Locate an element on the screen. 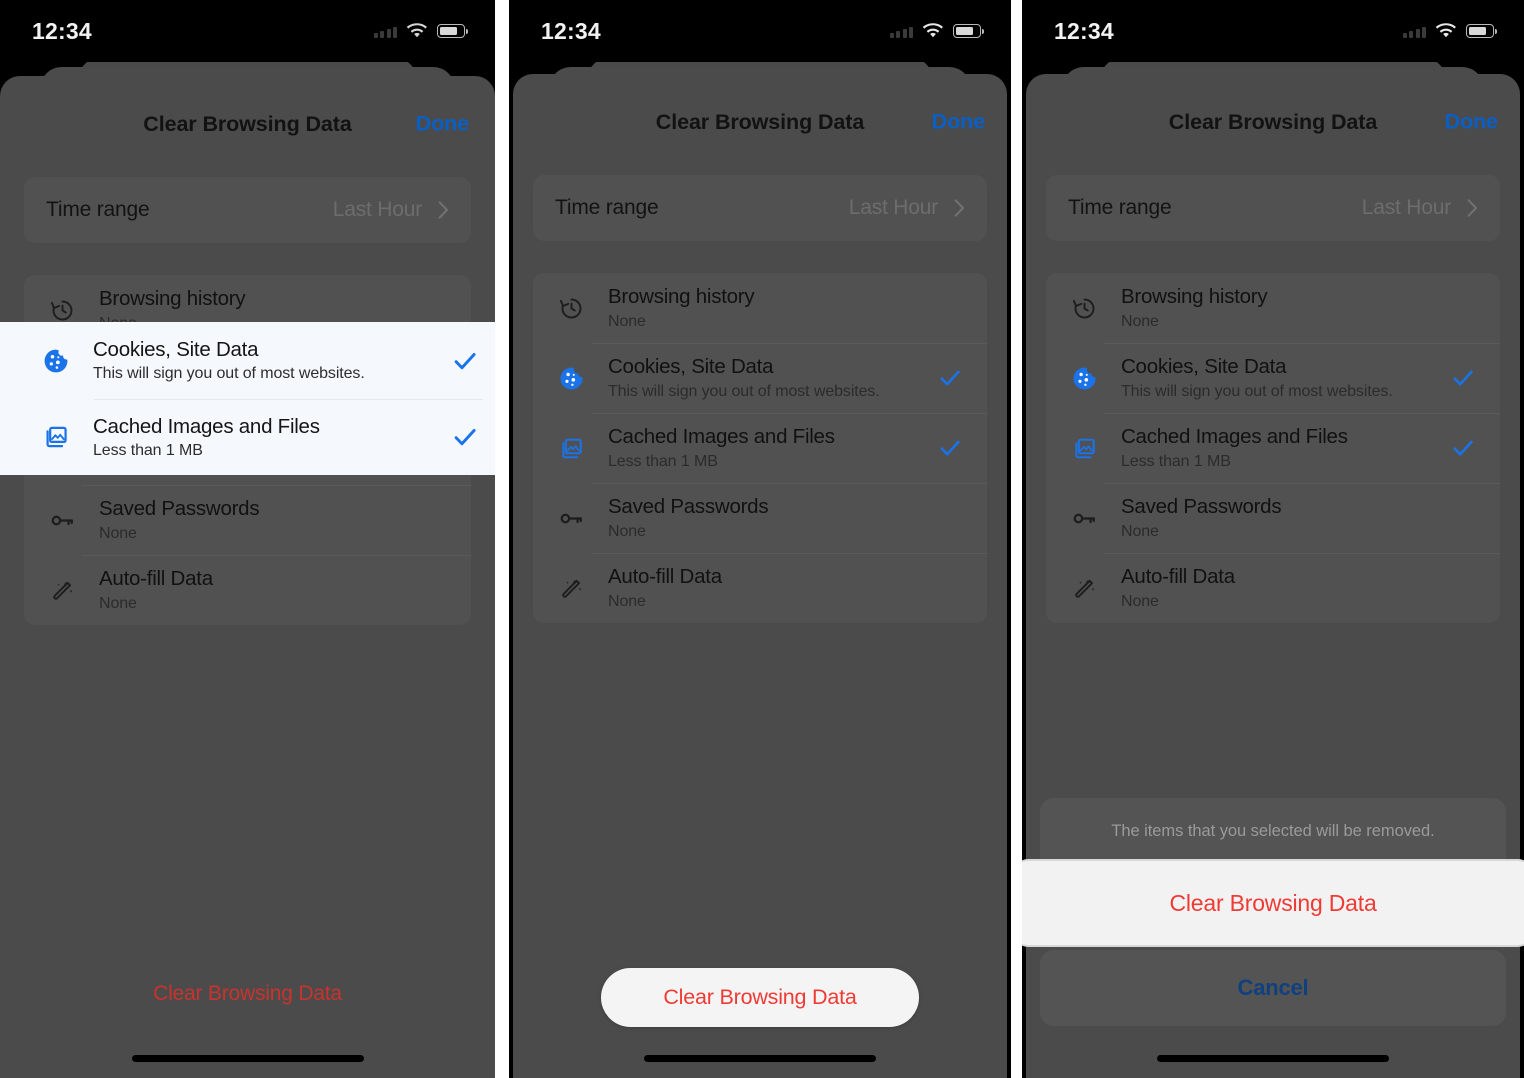 This screenshot has height=1078, width=1524. battery-icon is located at coordinates (969, 31).